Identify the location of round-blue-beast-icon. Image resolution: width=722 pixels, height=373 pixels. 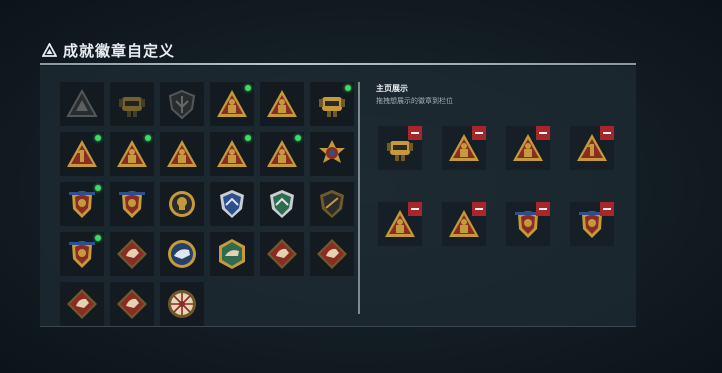
(182, 254).